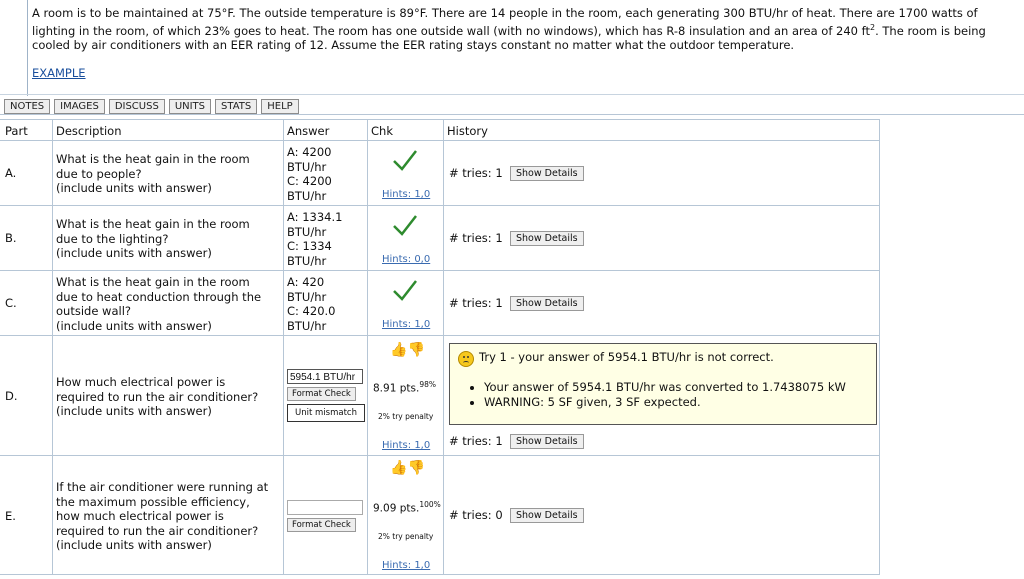 The width and height of the screenshot is (1024, 579). What do you see at coordinates (396, 508) in the screenshot?
I see `points-text: 9.09 pts.` at bounding box center [396, 508].